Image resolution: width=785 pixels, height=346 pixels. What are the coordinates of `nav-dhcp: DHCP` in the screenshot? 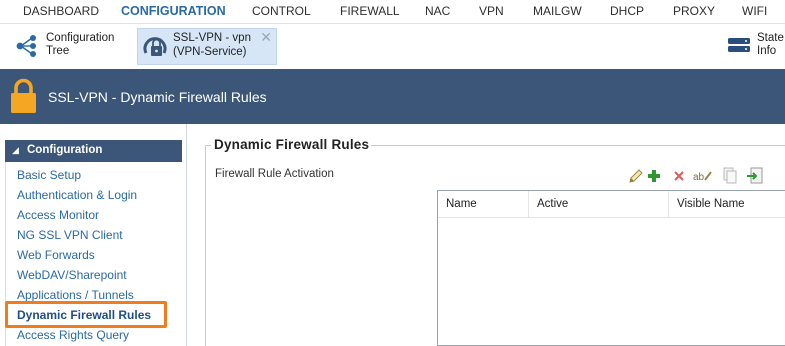 It's located at (627, 11).